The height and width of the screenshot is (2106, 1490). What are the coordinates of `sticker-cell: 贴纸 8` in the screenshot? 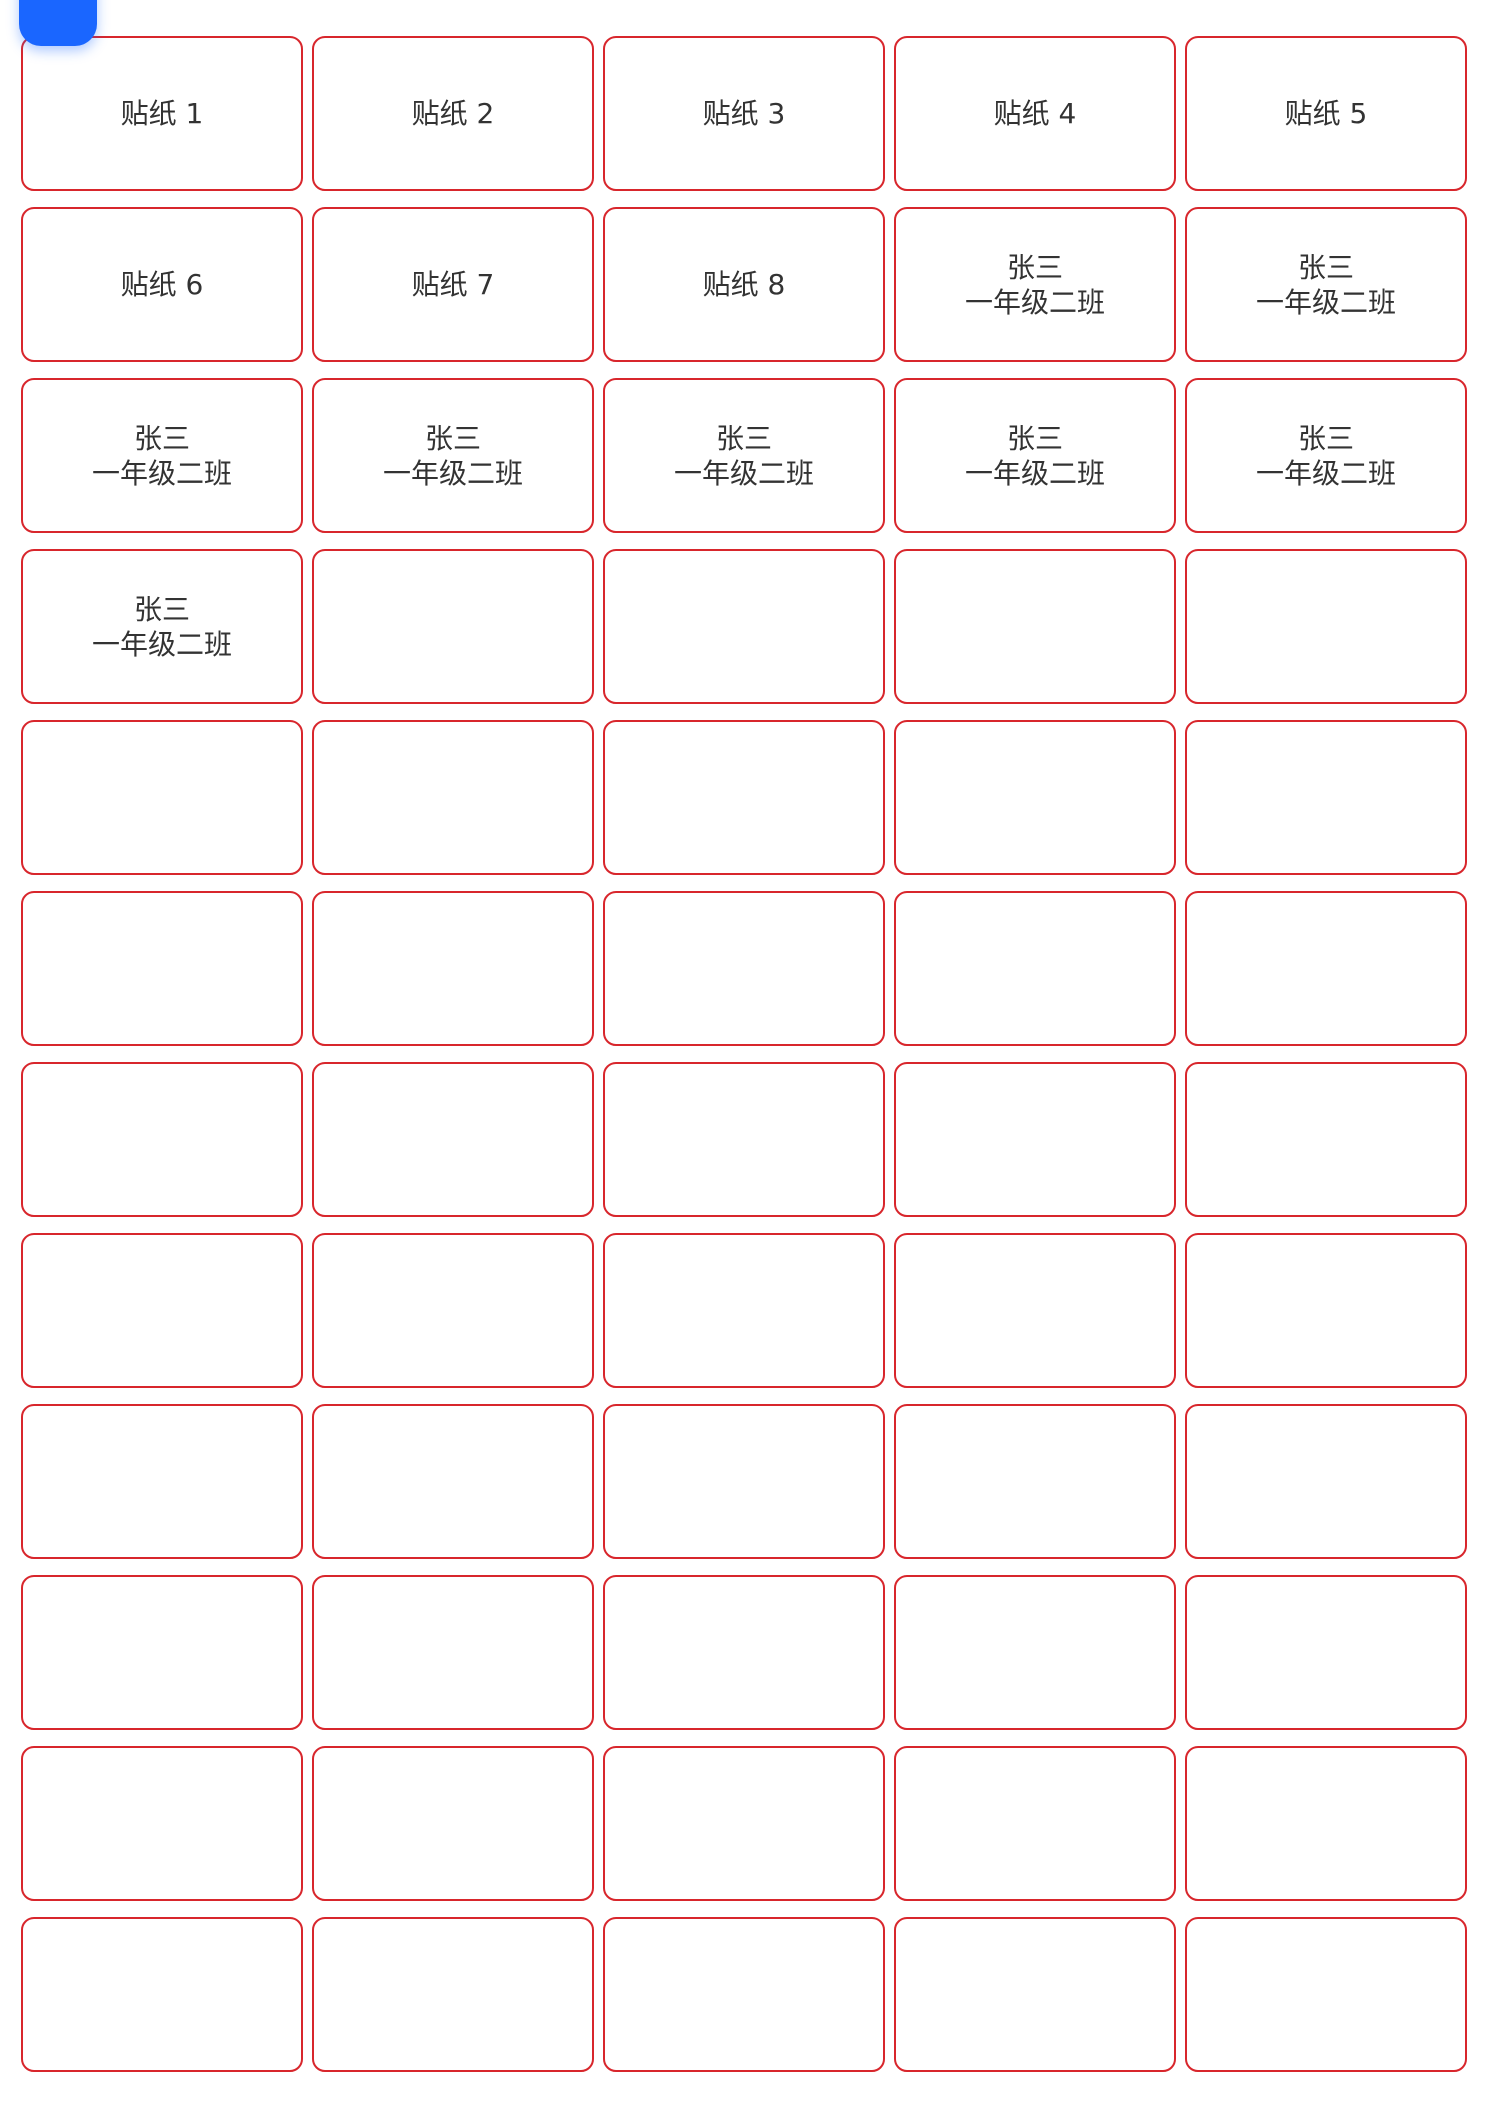 It's located at (744, 284).